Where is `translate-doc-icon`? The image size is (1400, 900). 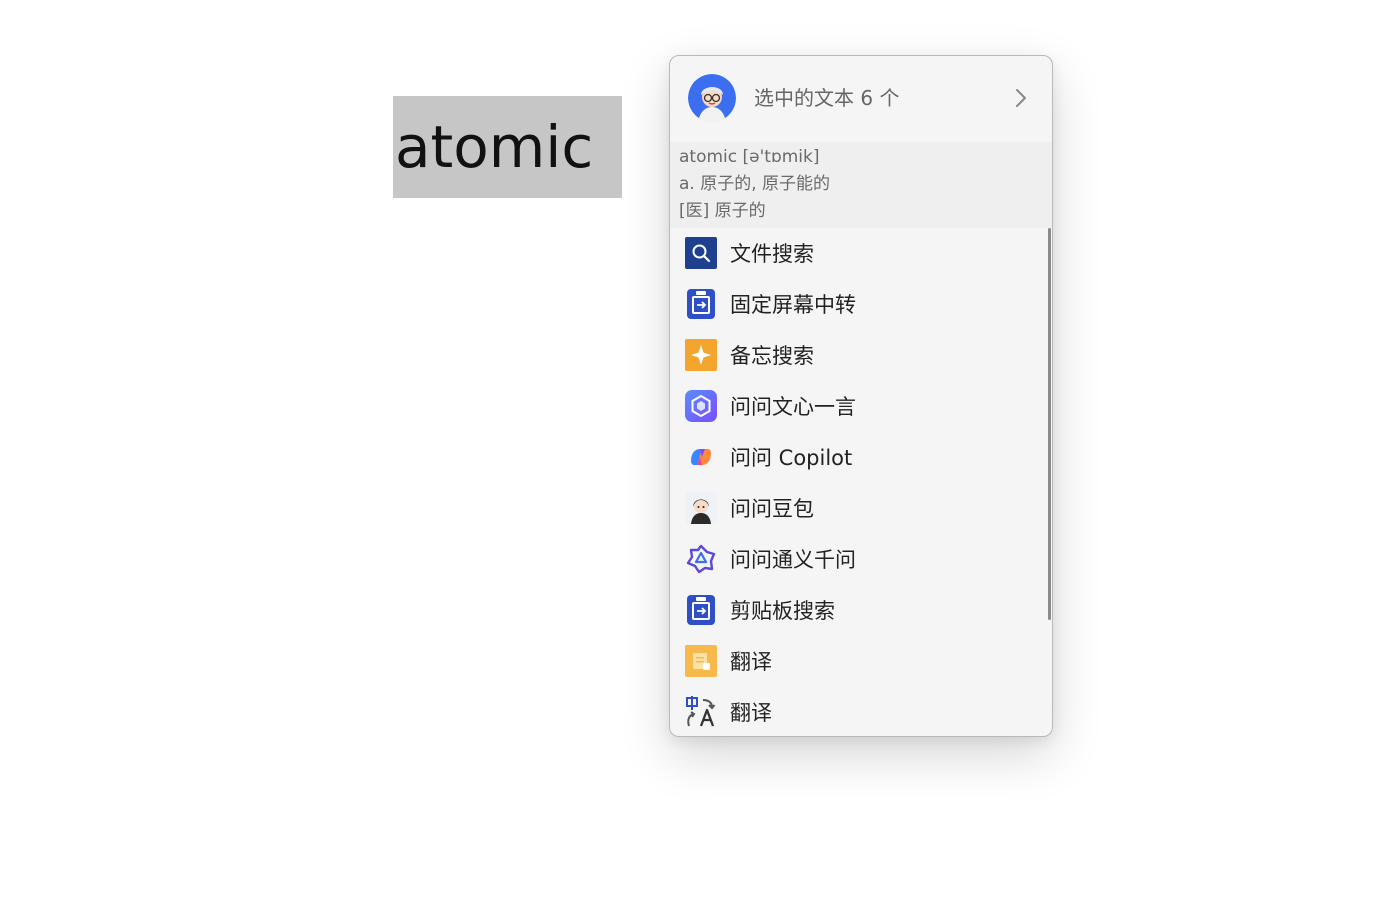
translate-doc-icon is located at coordinates (701, 661).